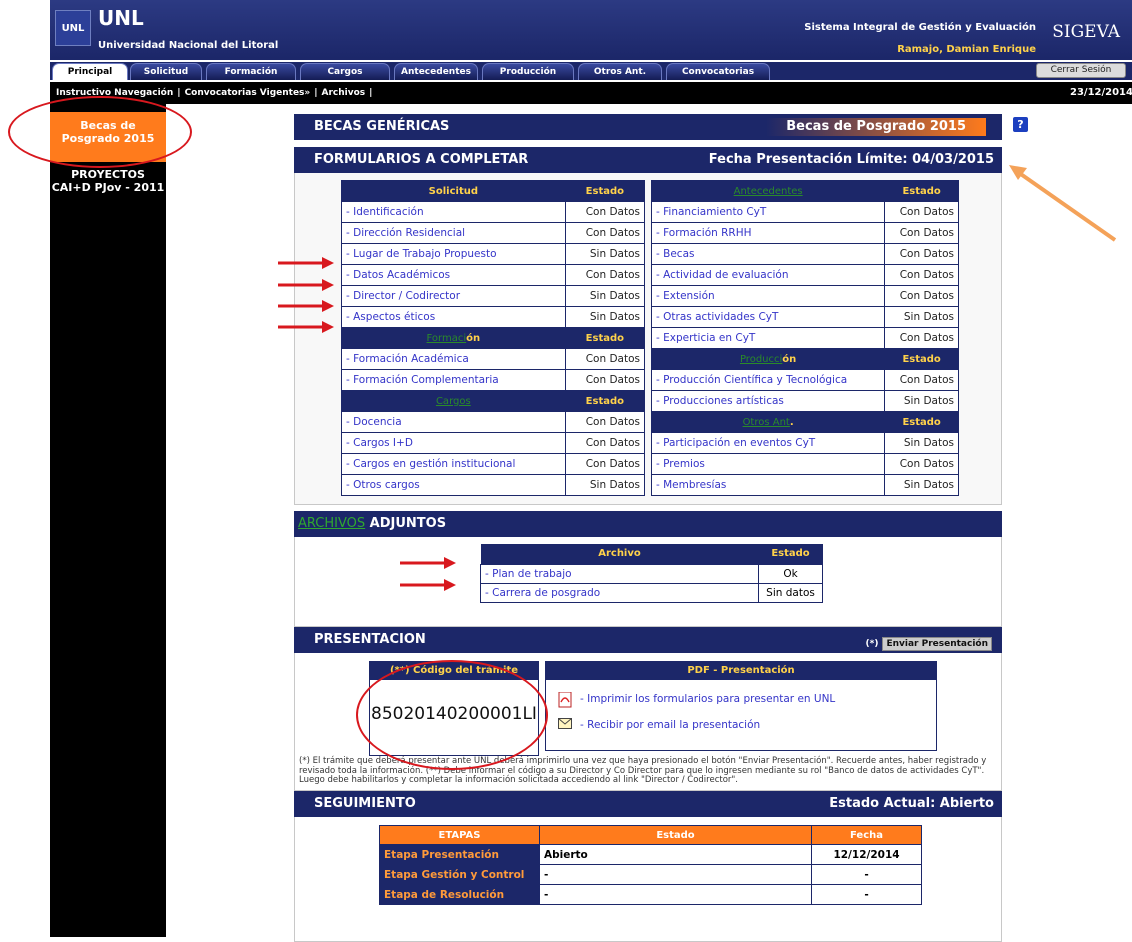  I want to click on pdf-mail-link: - Recibir por email la presentación, so click(670, 725).